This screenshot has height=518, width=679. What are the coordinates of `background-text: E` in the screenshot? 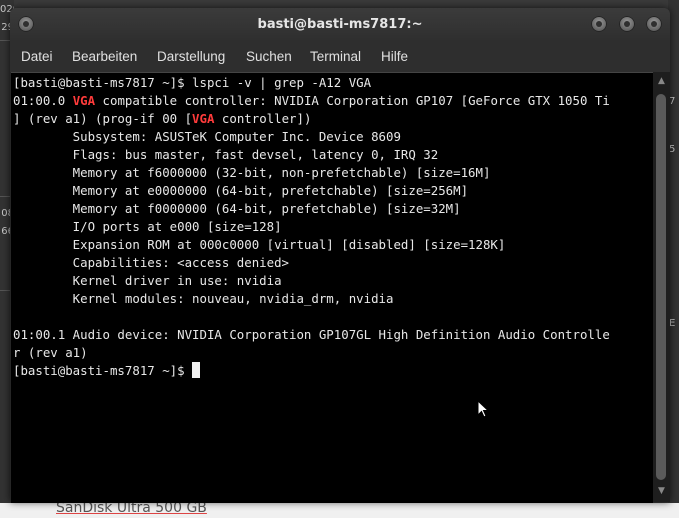 It's located at (672, 323).